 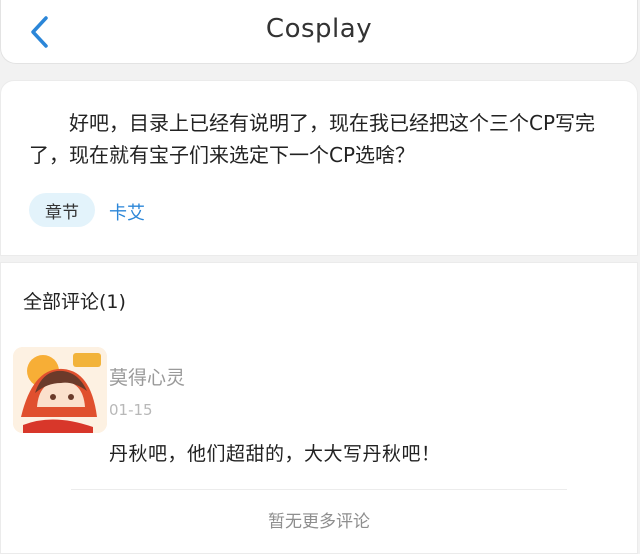 I want to click on no-more-comments: 暂无更多评论, so click(x=319, y=522).